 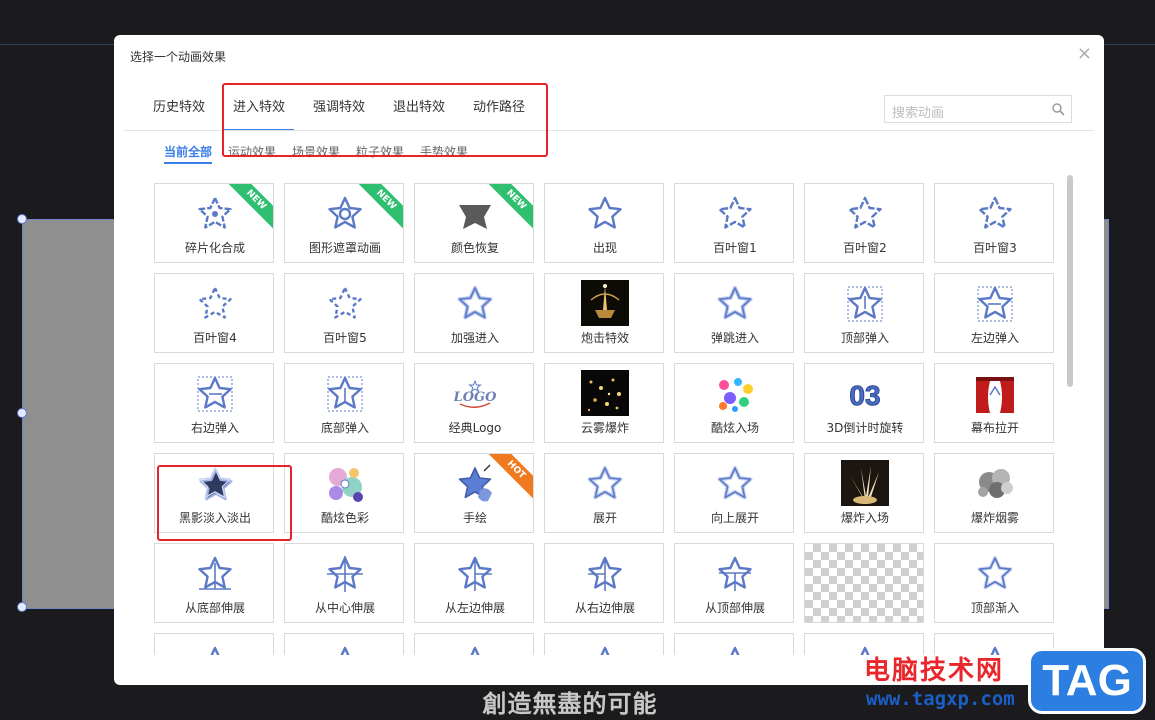 What do you see at coordinates (994, 608) in the screenshot?
I see `effect-card-label: 顶部渐入` at bounding box center [994, 608].